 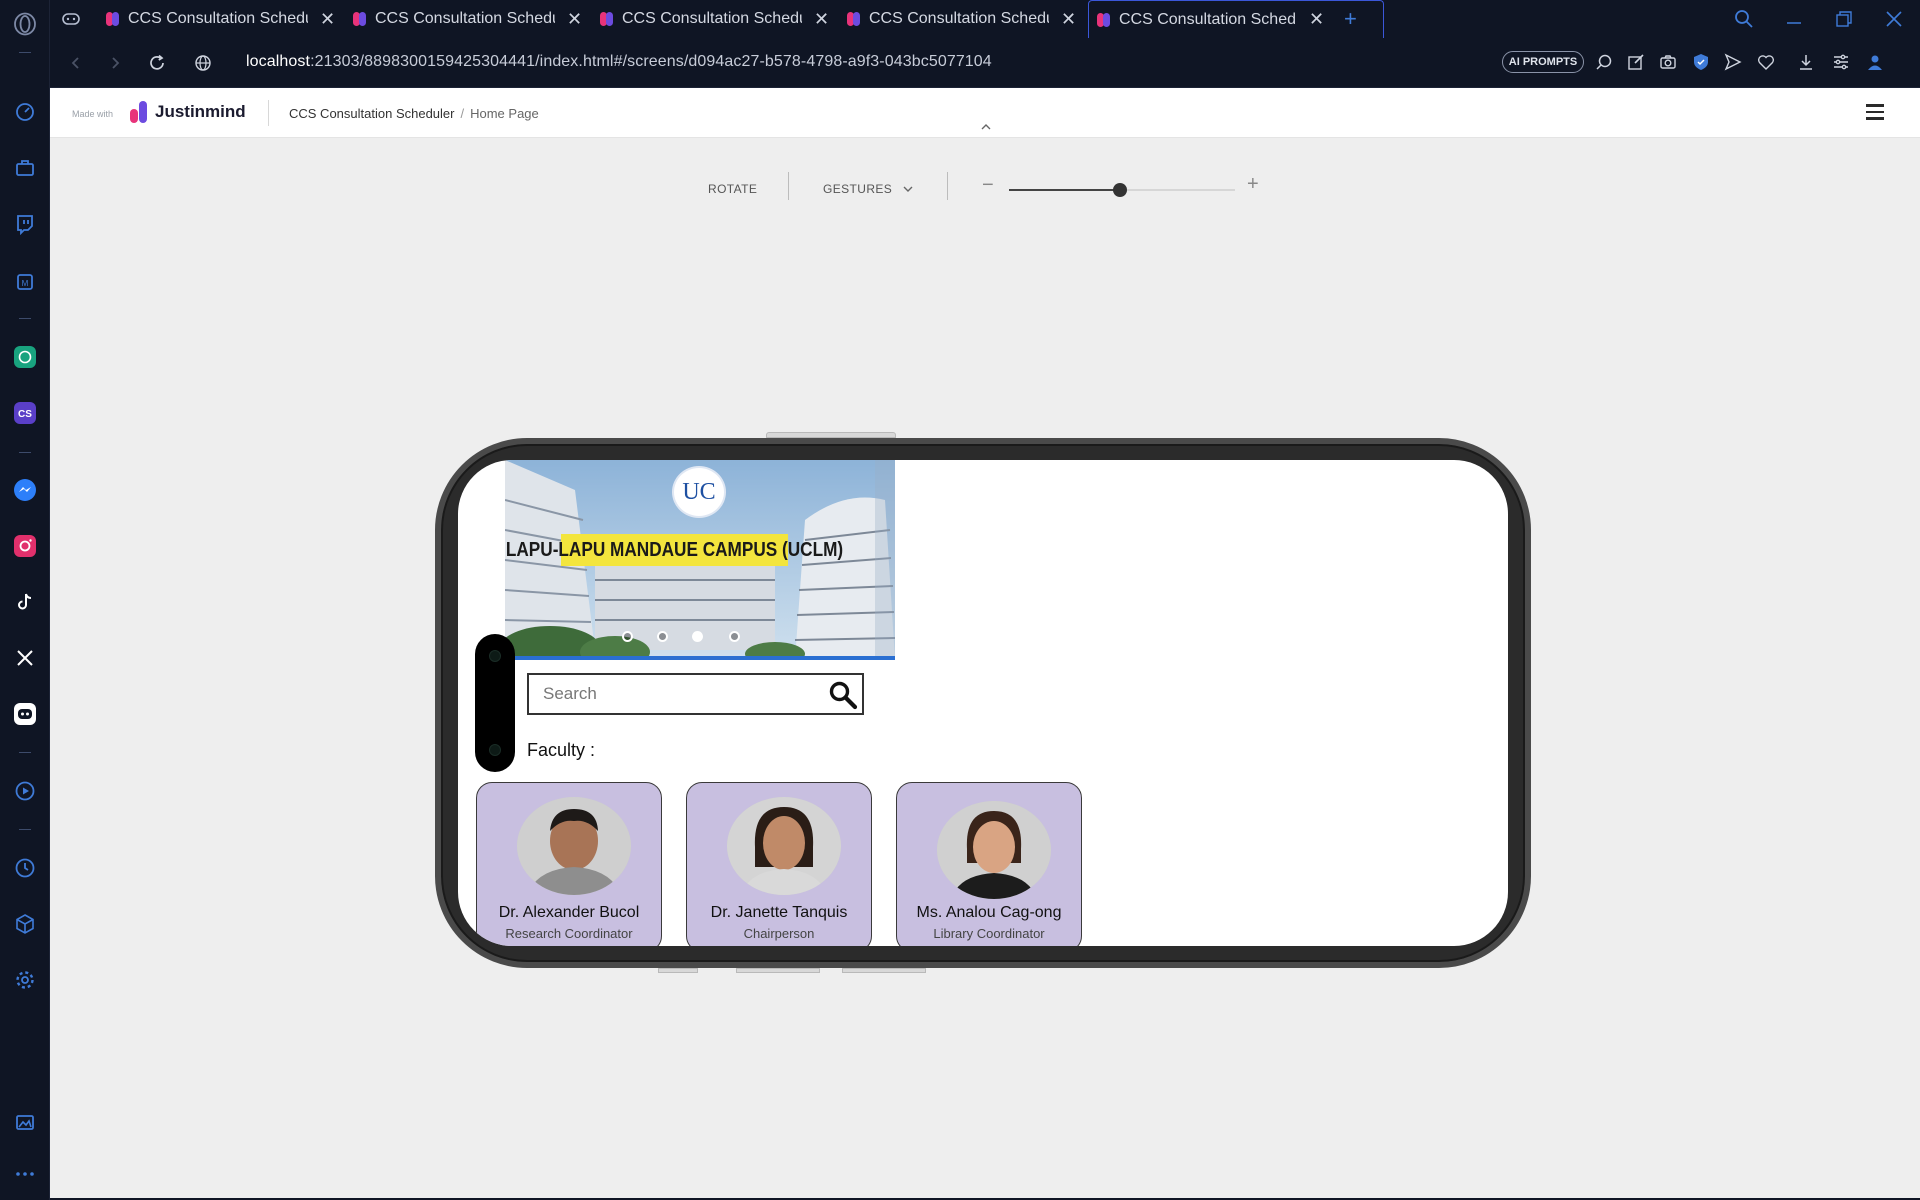 I want to click on zoom-slider, so click(x=1122, y=190).